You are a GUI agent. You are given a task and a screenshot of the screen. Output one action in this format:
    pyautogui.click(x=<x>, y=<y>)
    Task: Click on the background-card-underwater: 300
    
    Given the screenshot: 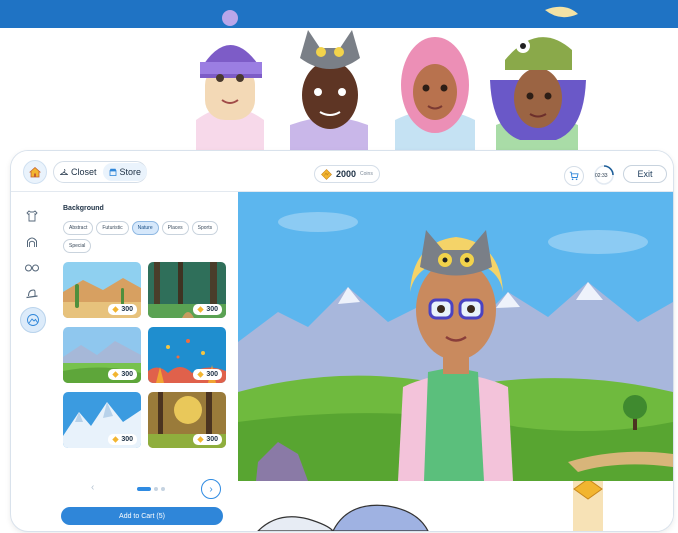 What is the action you would take?
    pyautogui.click(x=187, y=355)
    